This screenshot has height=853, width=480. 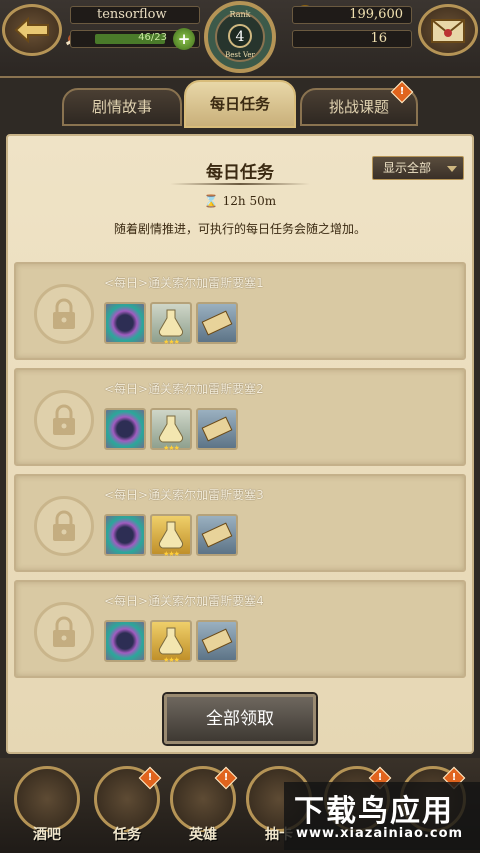 What do you see at coordinates (184, 495) in the screenshot?
I see `quest-name: <每日>通关索尔加雷斯要塞3` at bounding box center [184, 495].